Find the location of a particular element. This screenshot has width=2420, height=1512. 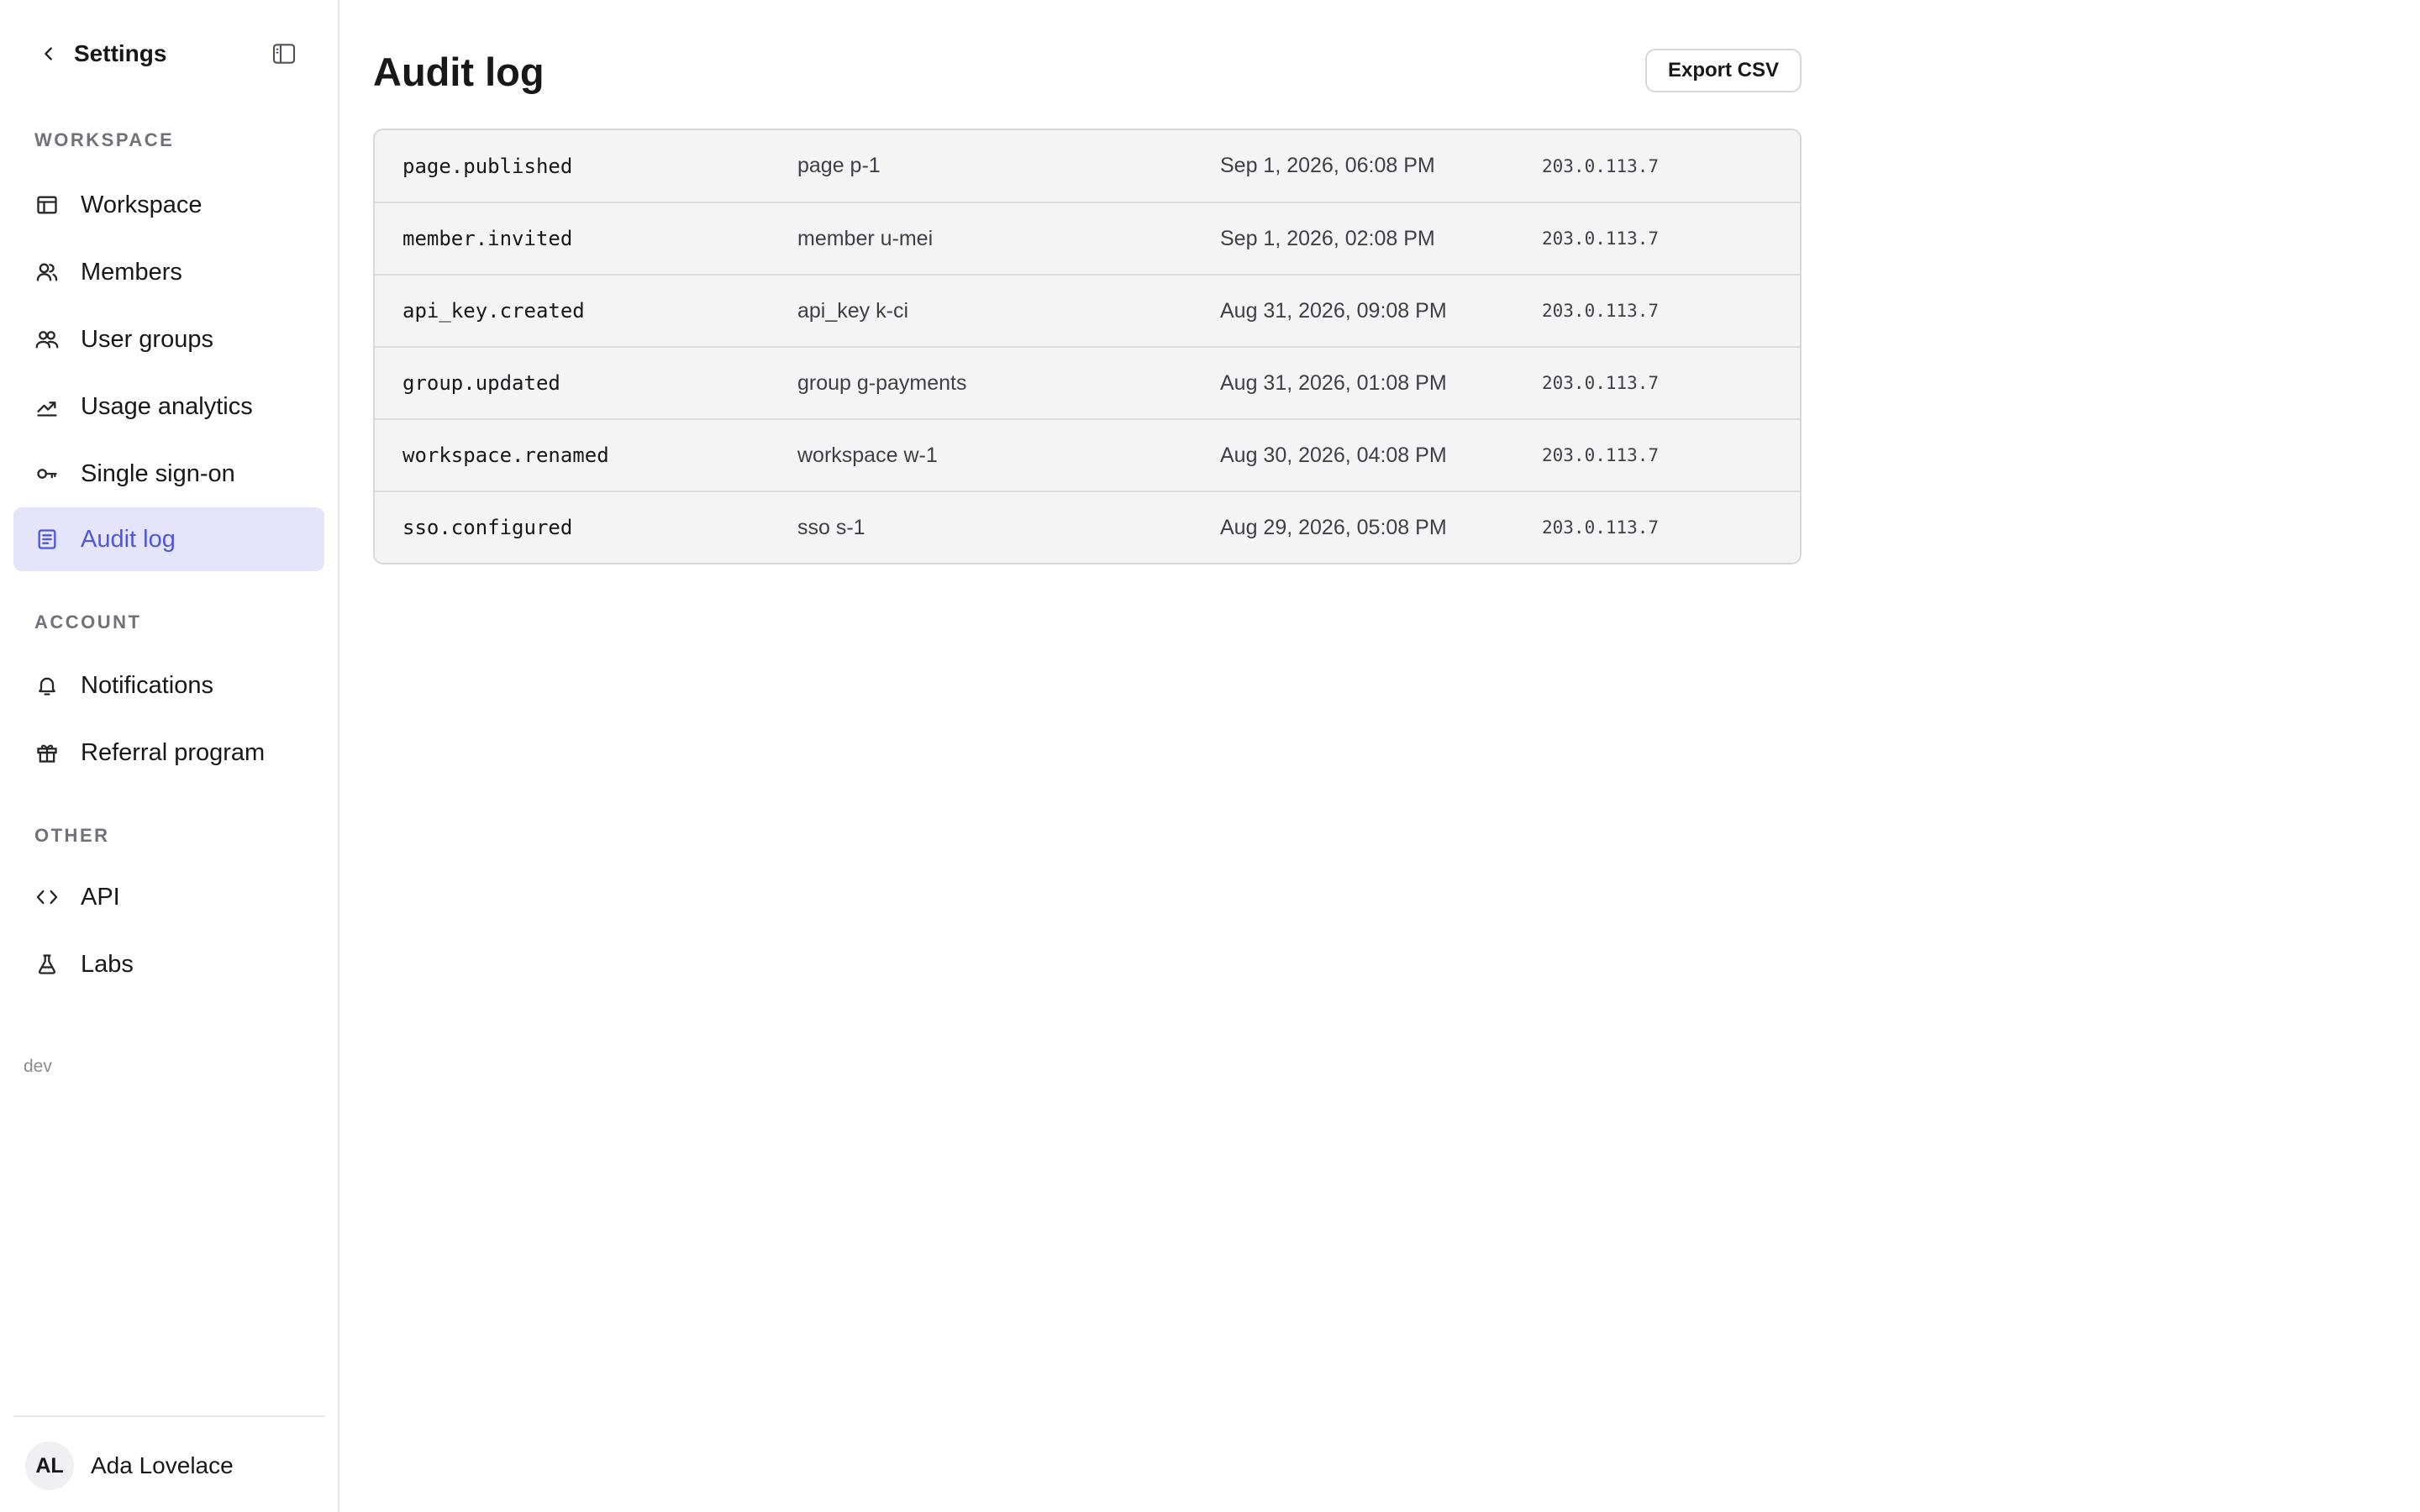

event-target: api_key k-ci is located at coordinates (853, 310).